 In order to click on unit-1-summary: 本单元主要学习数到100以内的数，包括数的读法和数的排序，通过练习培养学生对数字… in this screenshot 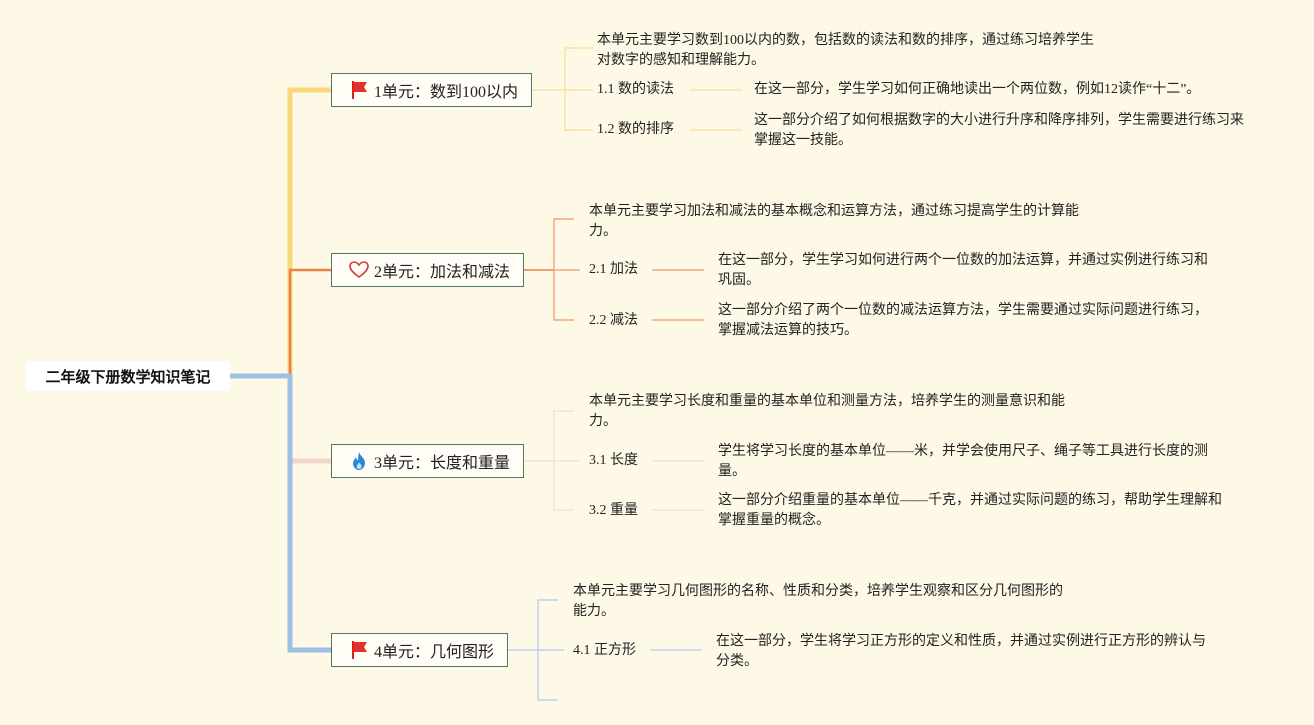, I will do `click(845, 50)`.